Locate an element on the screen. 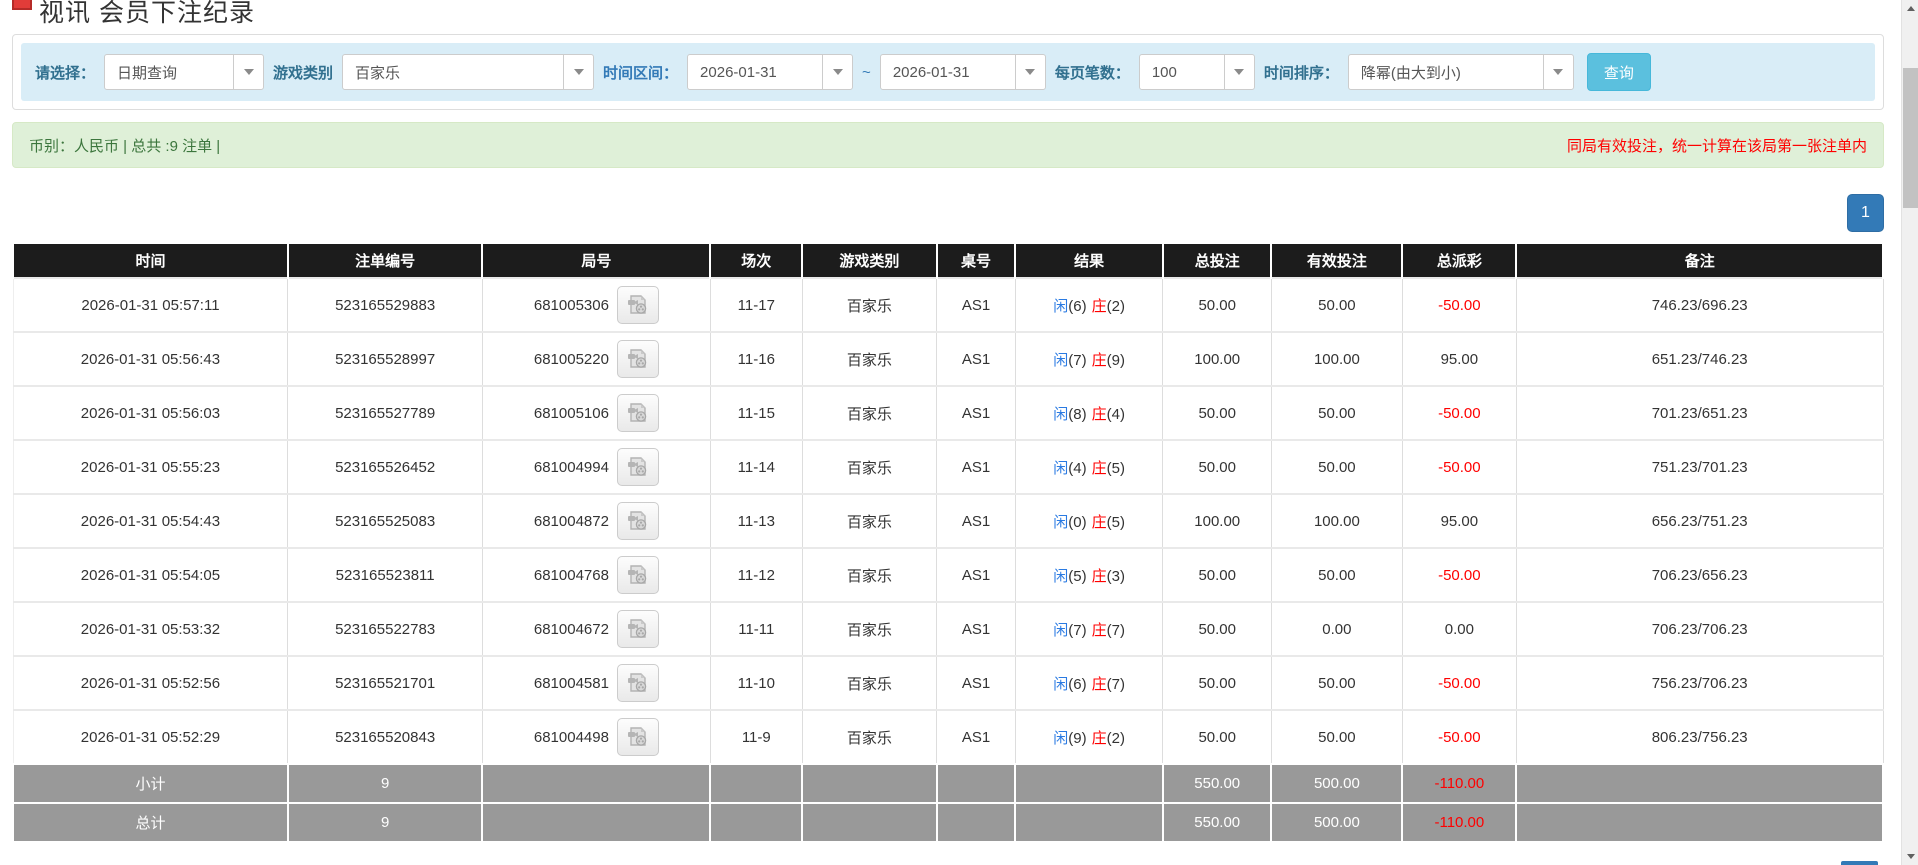 The height and width of the screenshot is (865, 1918). scroll-down-arrow-icon is located at coordinates (1910, 856).